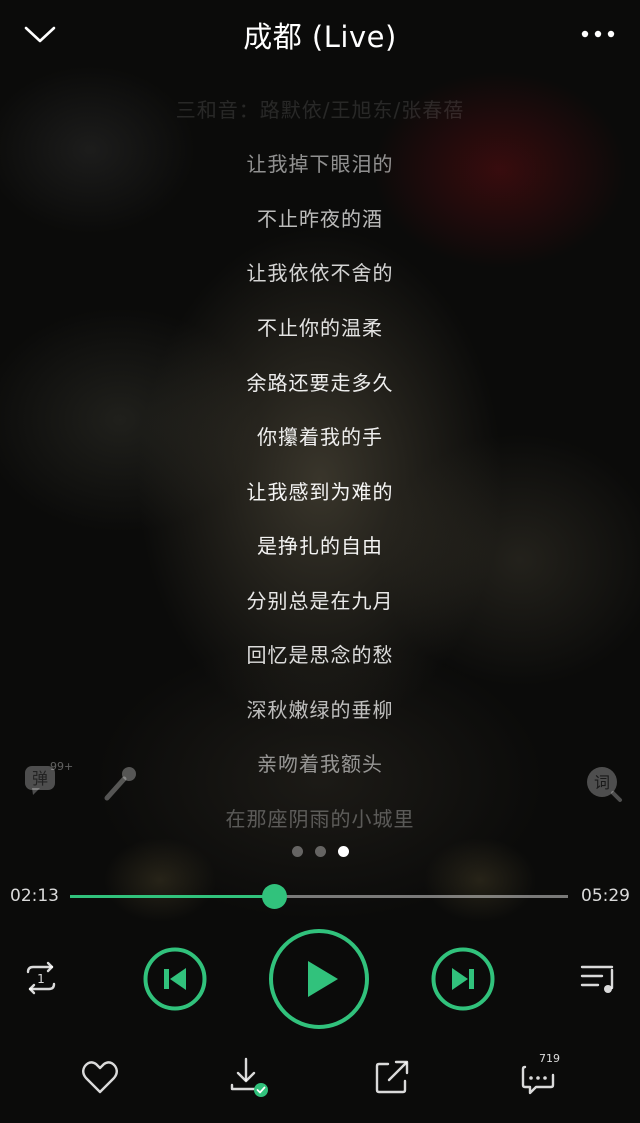  I want to click on lyric-line: 深秋嫩绿的垂柳, so click(320, 710).